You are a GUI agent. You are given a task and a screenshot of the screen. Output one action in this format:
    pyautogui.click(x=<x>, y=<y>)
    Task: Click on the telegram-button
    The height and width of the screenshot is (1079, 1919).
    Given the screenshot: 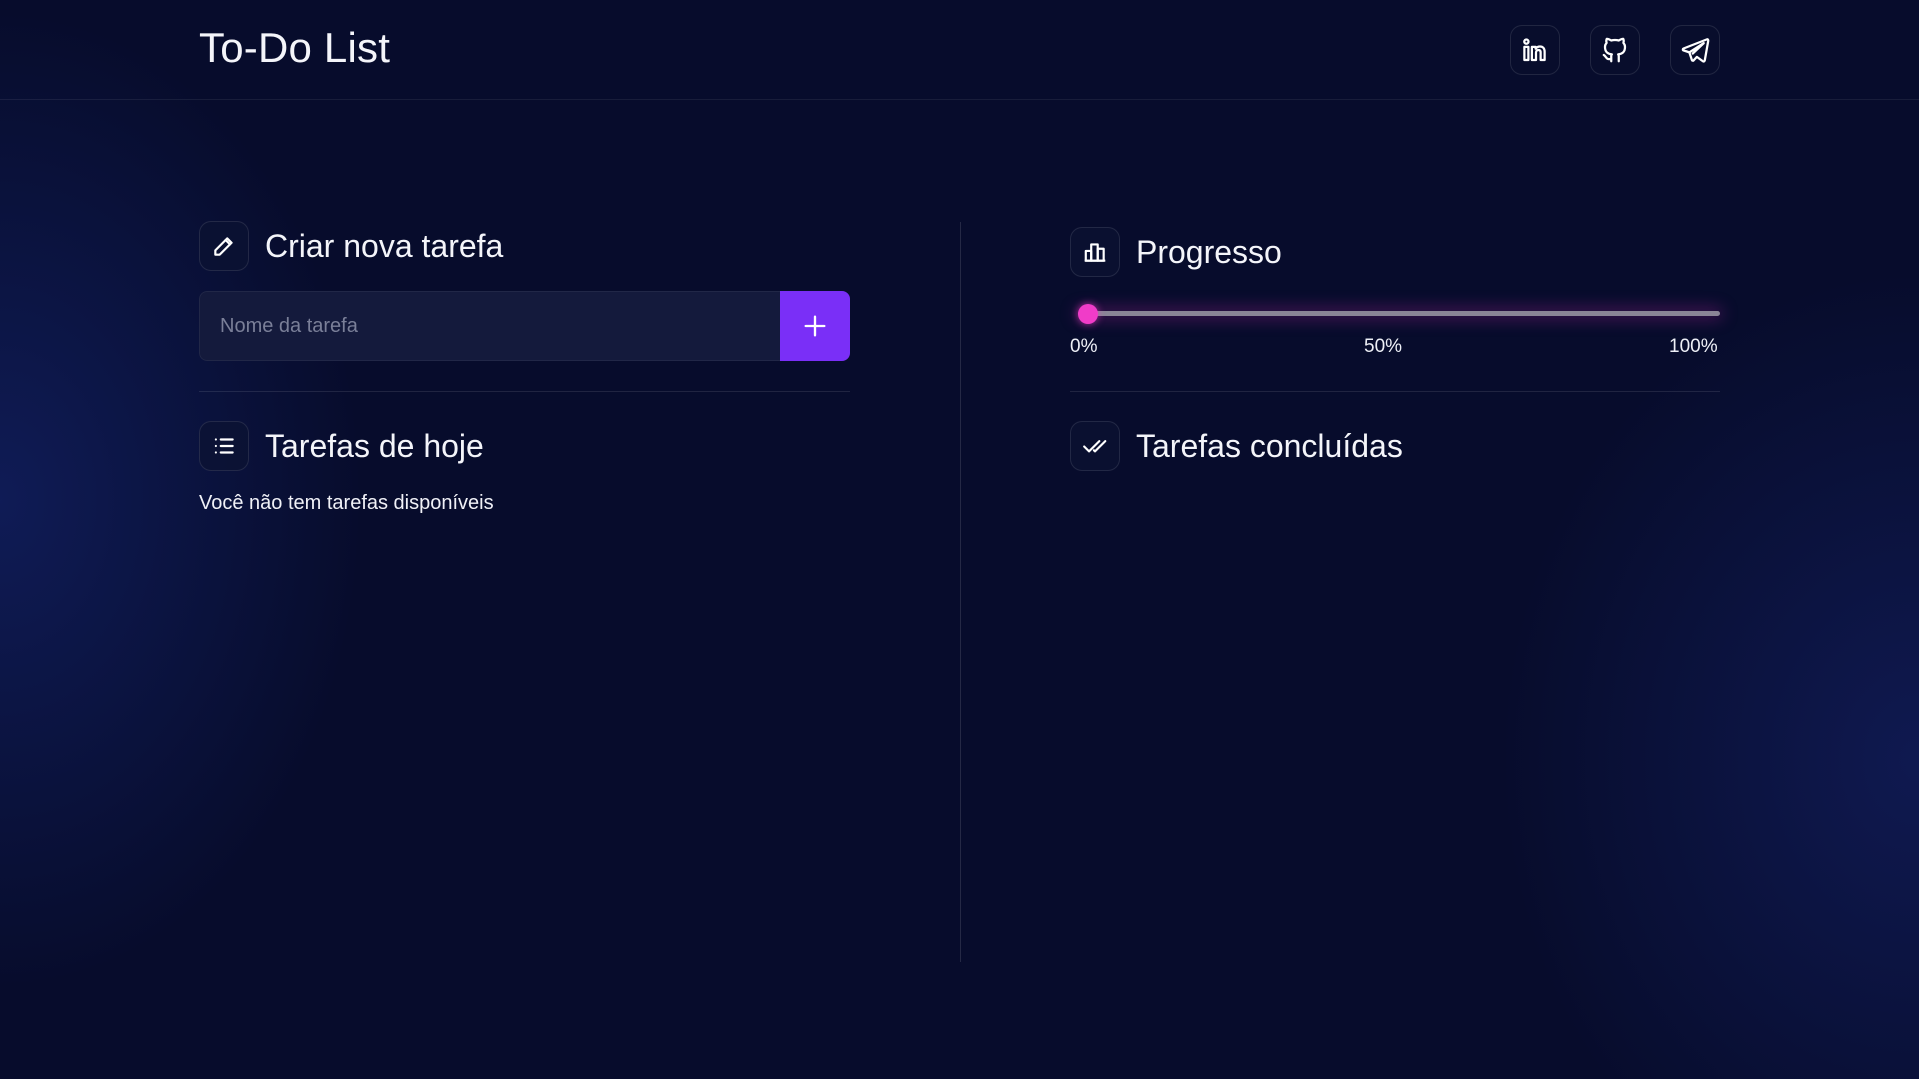 What is the action you would take?
    pyautogui.click(x=1695, y=50)
    